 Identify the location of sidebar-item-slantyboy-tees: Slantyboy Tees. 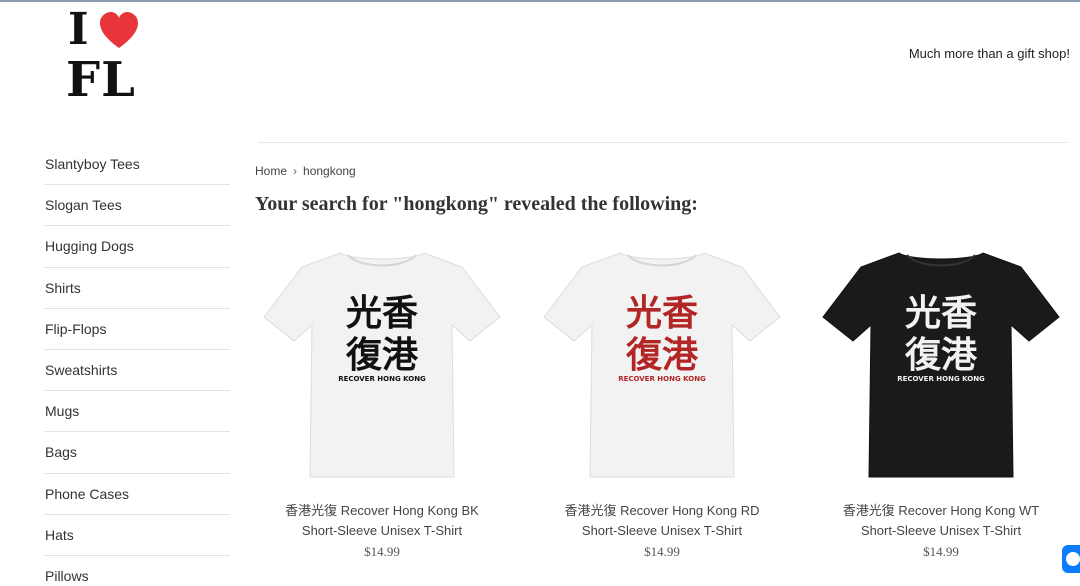
(137, 163).